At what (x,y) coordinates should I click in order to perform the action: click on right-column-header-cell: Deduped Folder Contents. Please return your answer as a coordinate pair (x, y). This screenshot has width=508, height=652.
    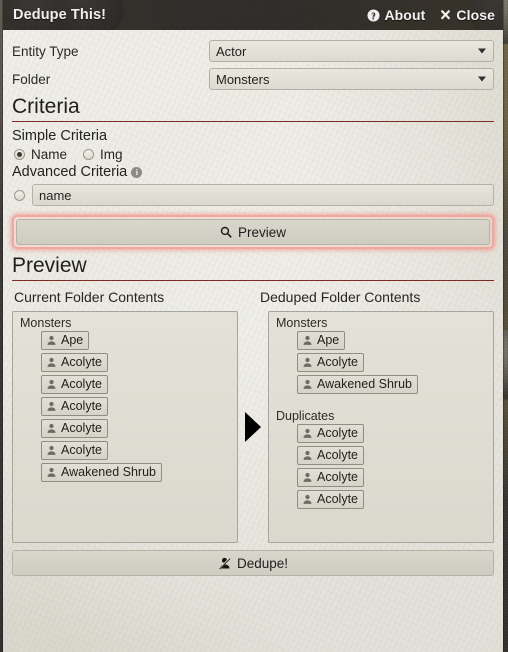
    Looking at the image, I should click on (376, 299).